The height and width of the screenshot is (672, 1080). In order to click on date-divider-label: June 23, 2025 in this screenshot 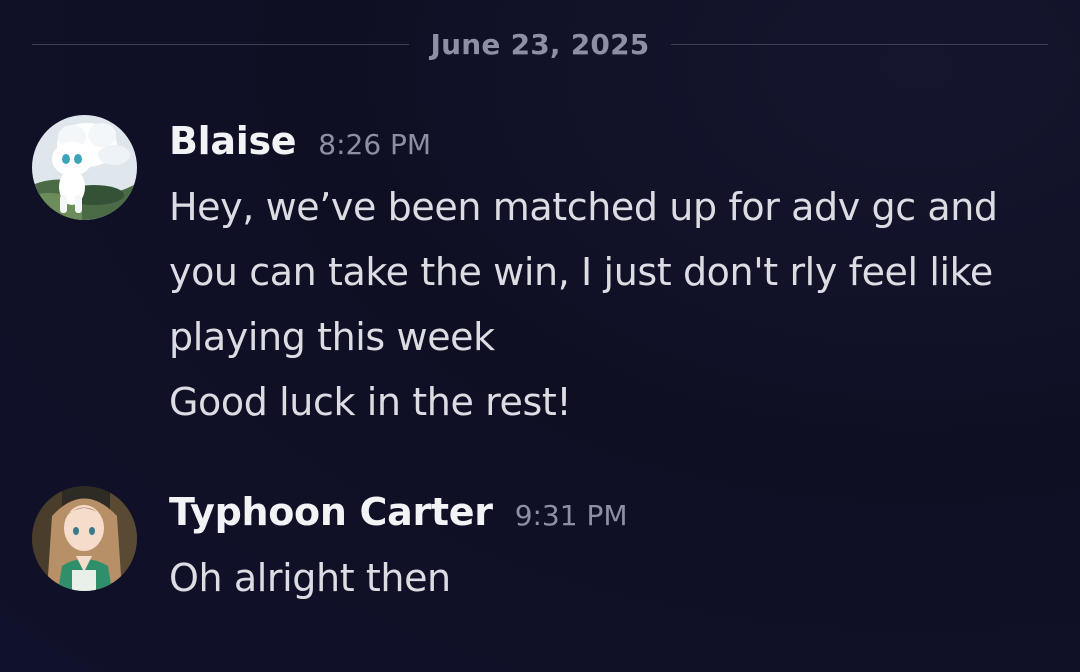, I will do `click(540, 44)`.